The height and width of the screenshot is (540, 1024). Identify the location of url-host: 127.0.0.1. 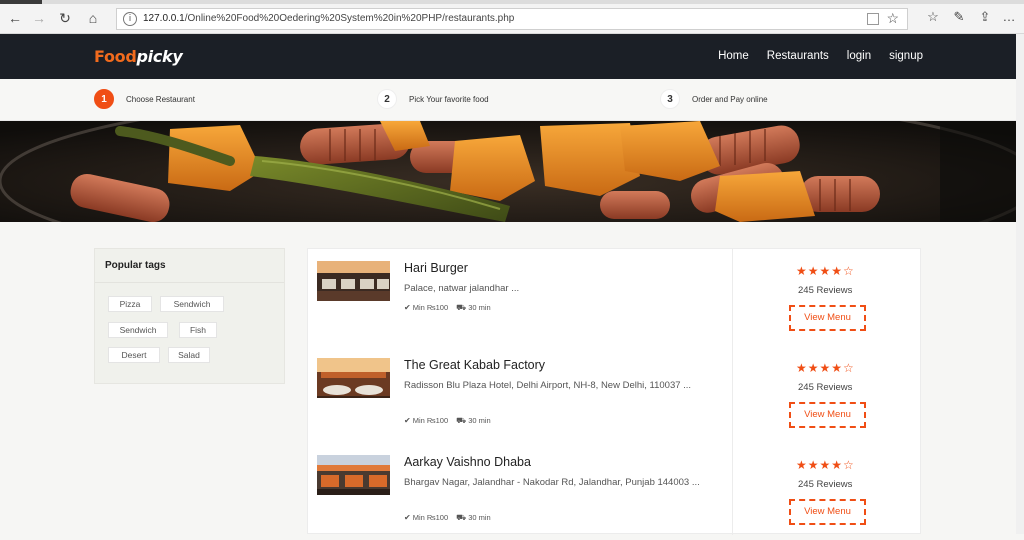
(164, 18).